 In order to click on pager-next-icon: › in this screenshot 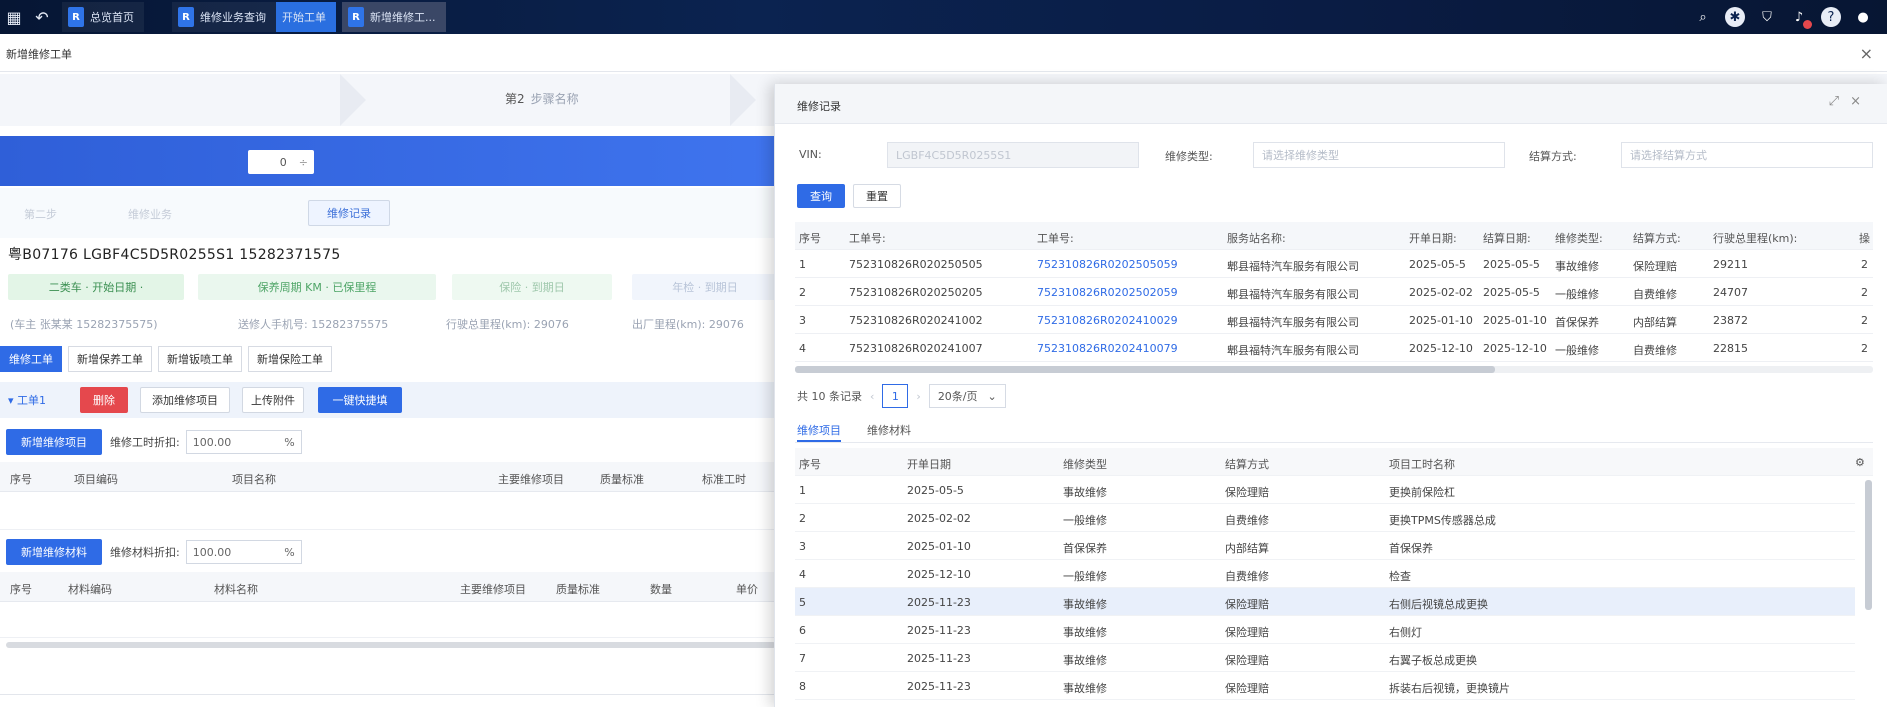, I will do `click(918, 396)`.